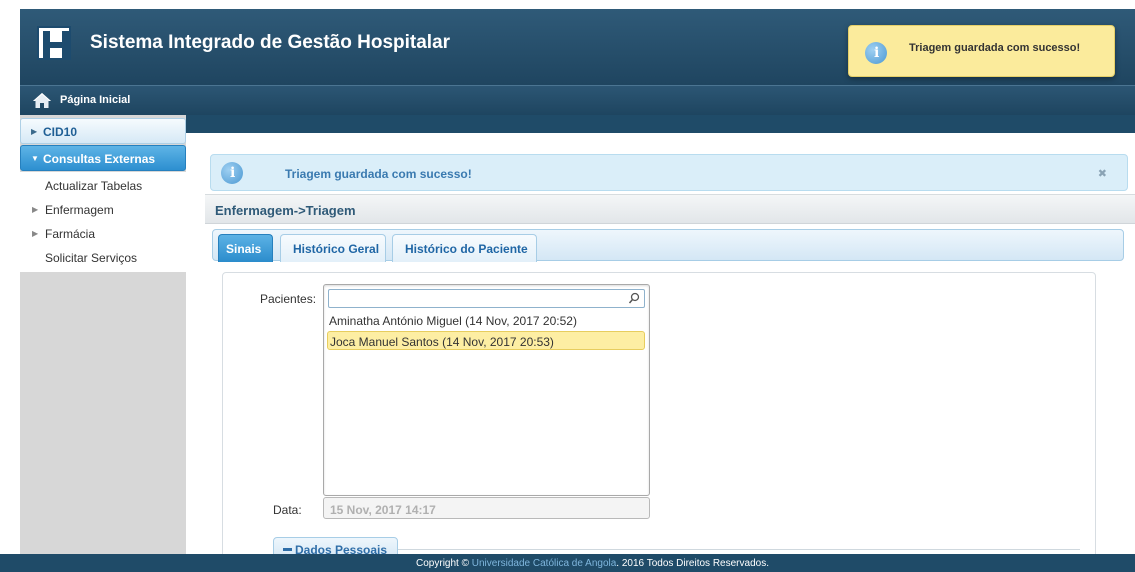 The width and height of the screenshot is (1135, 572). Describe the element at coordinates (378, 174) in the screenshot. I see `info-message-text: Triagem guardada com sucesso!` at that location.